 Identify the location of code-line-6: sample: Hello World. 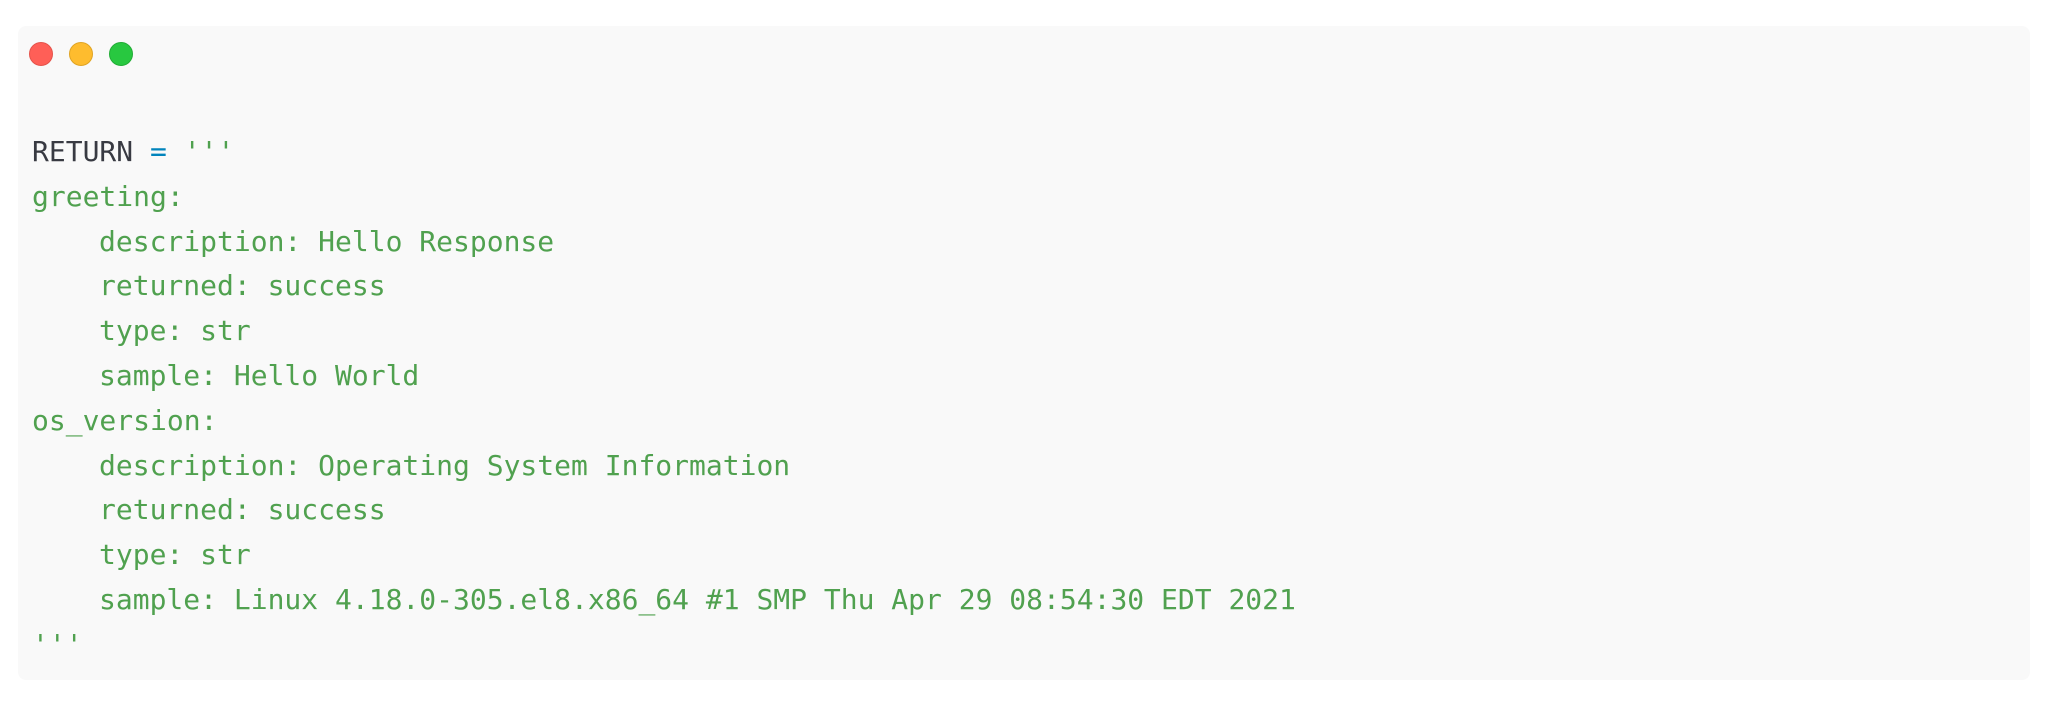
(259, 375).